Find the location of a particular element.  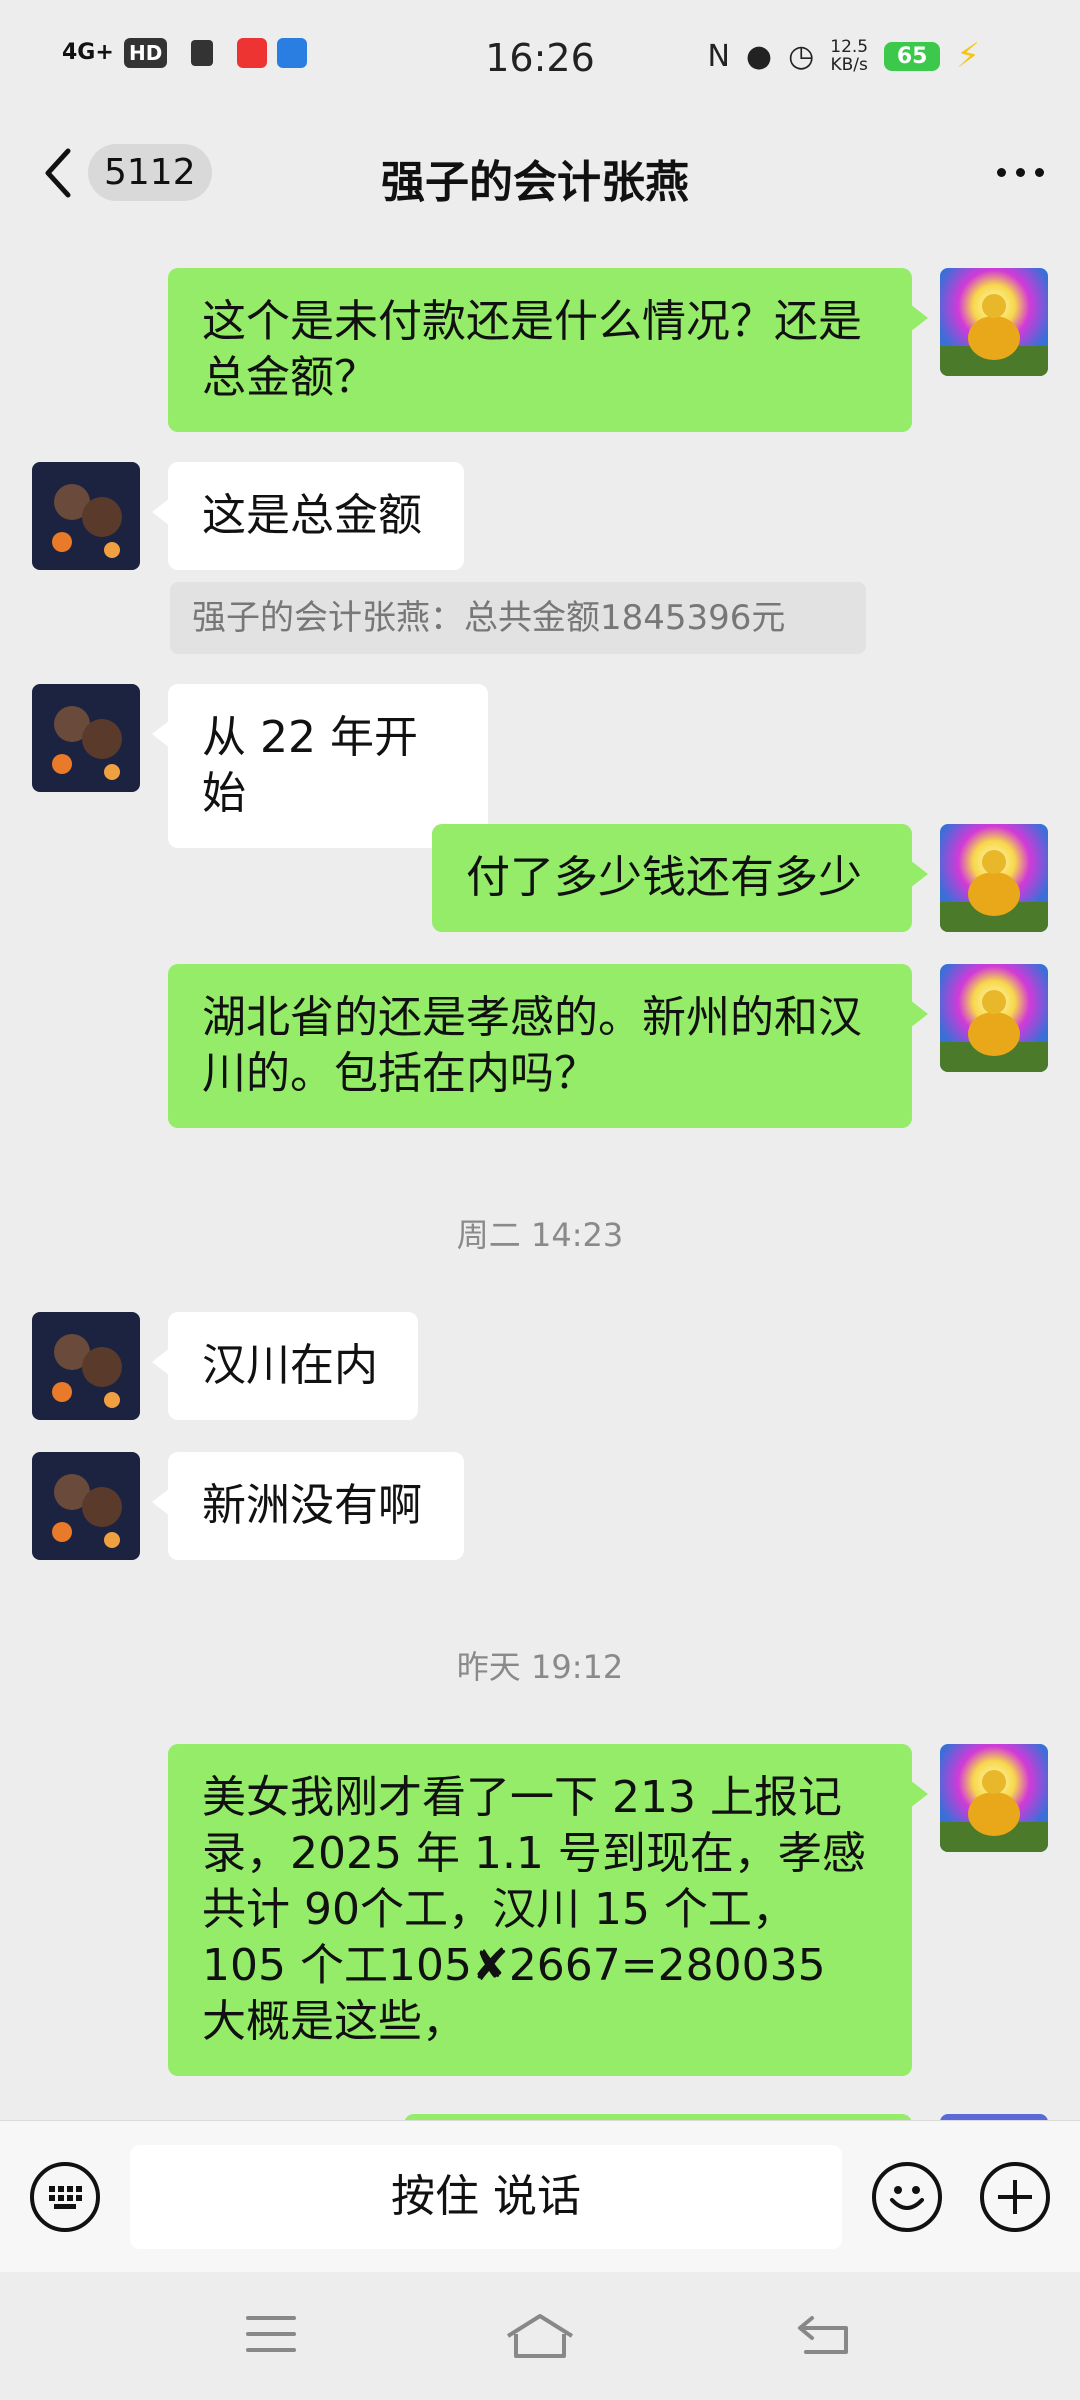

message-bubble-sent: 这个是未付款还是什么情况？还是总金额？ is located at coordinates (548, 350).